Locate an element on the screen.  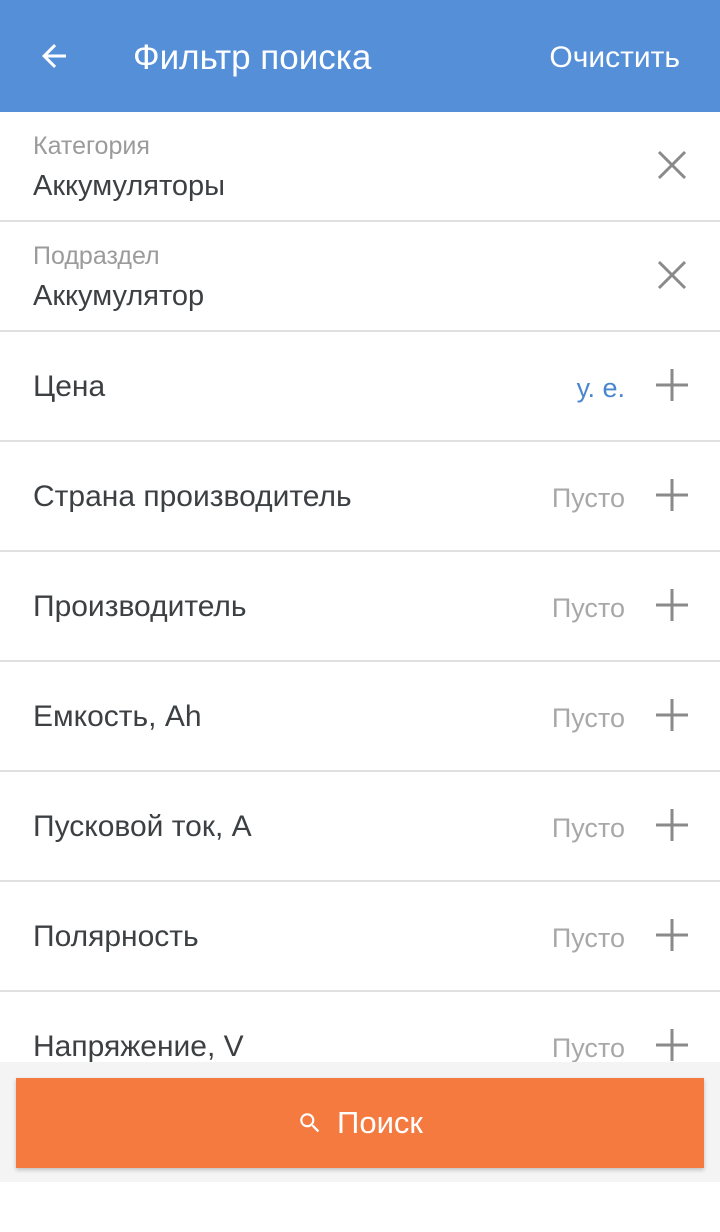
back-button is located at coordinates (54, 56).